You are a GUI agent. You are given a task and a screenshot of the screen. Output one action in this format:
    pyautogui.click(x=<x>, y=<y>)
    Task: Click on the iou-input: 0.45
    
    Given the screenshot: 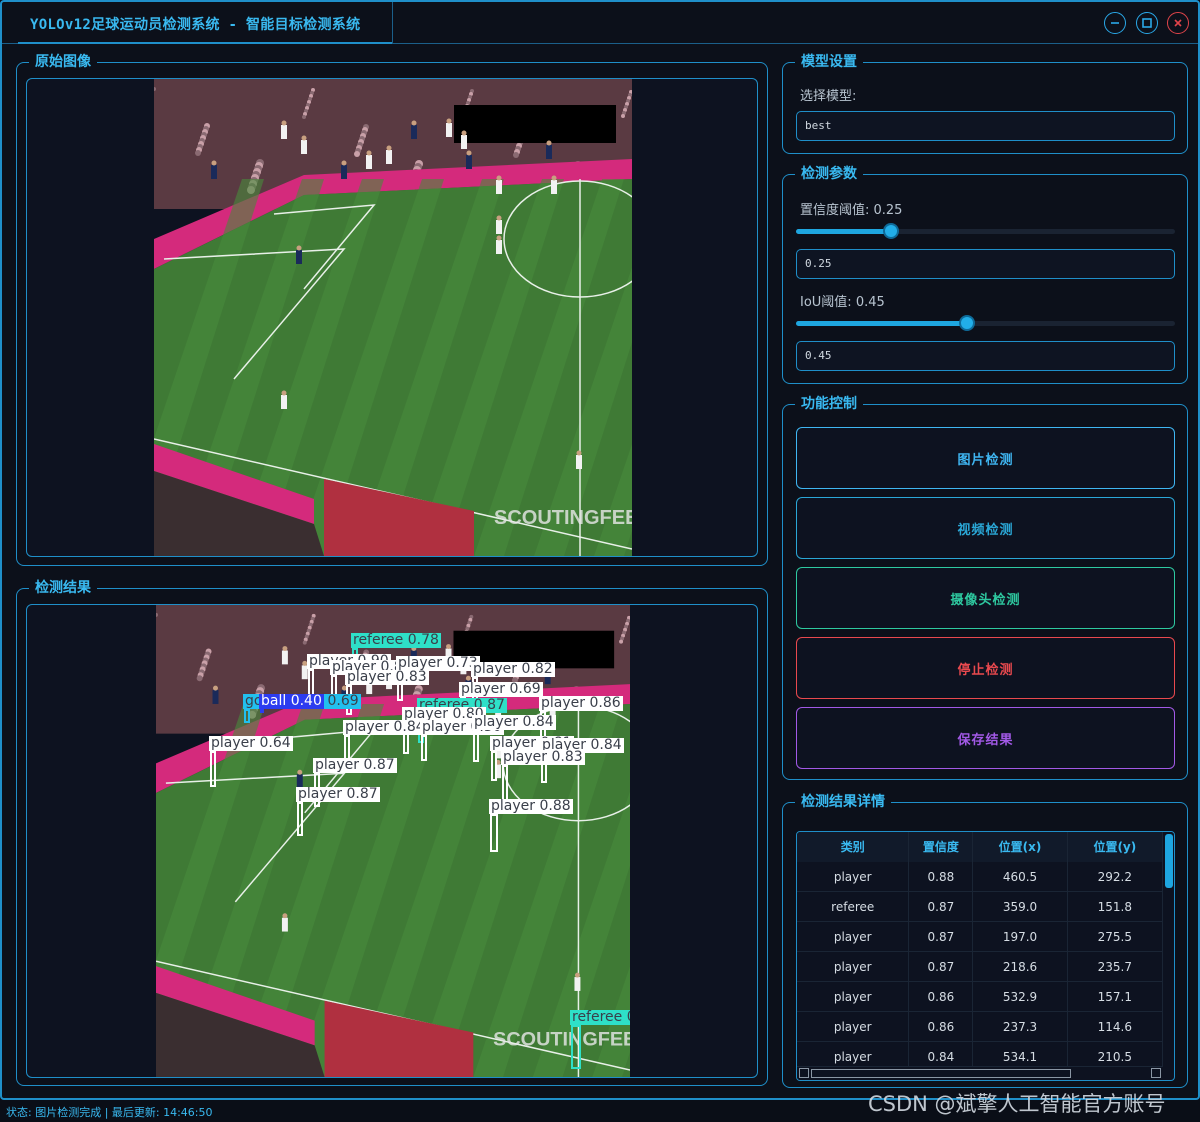 What is the action you would take?
    pyautogui.click(x=985, y=356)
    